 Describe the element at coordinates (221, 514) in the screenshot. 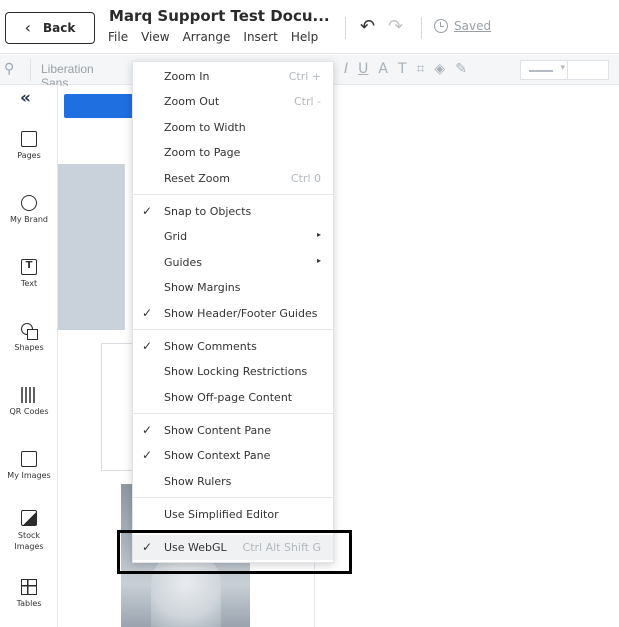

I see `menu-item-label: Use Simplified Editor` at that location.